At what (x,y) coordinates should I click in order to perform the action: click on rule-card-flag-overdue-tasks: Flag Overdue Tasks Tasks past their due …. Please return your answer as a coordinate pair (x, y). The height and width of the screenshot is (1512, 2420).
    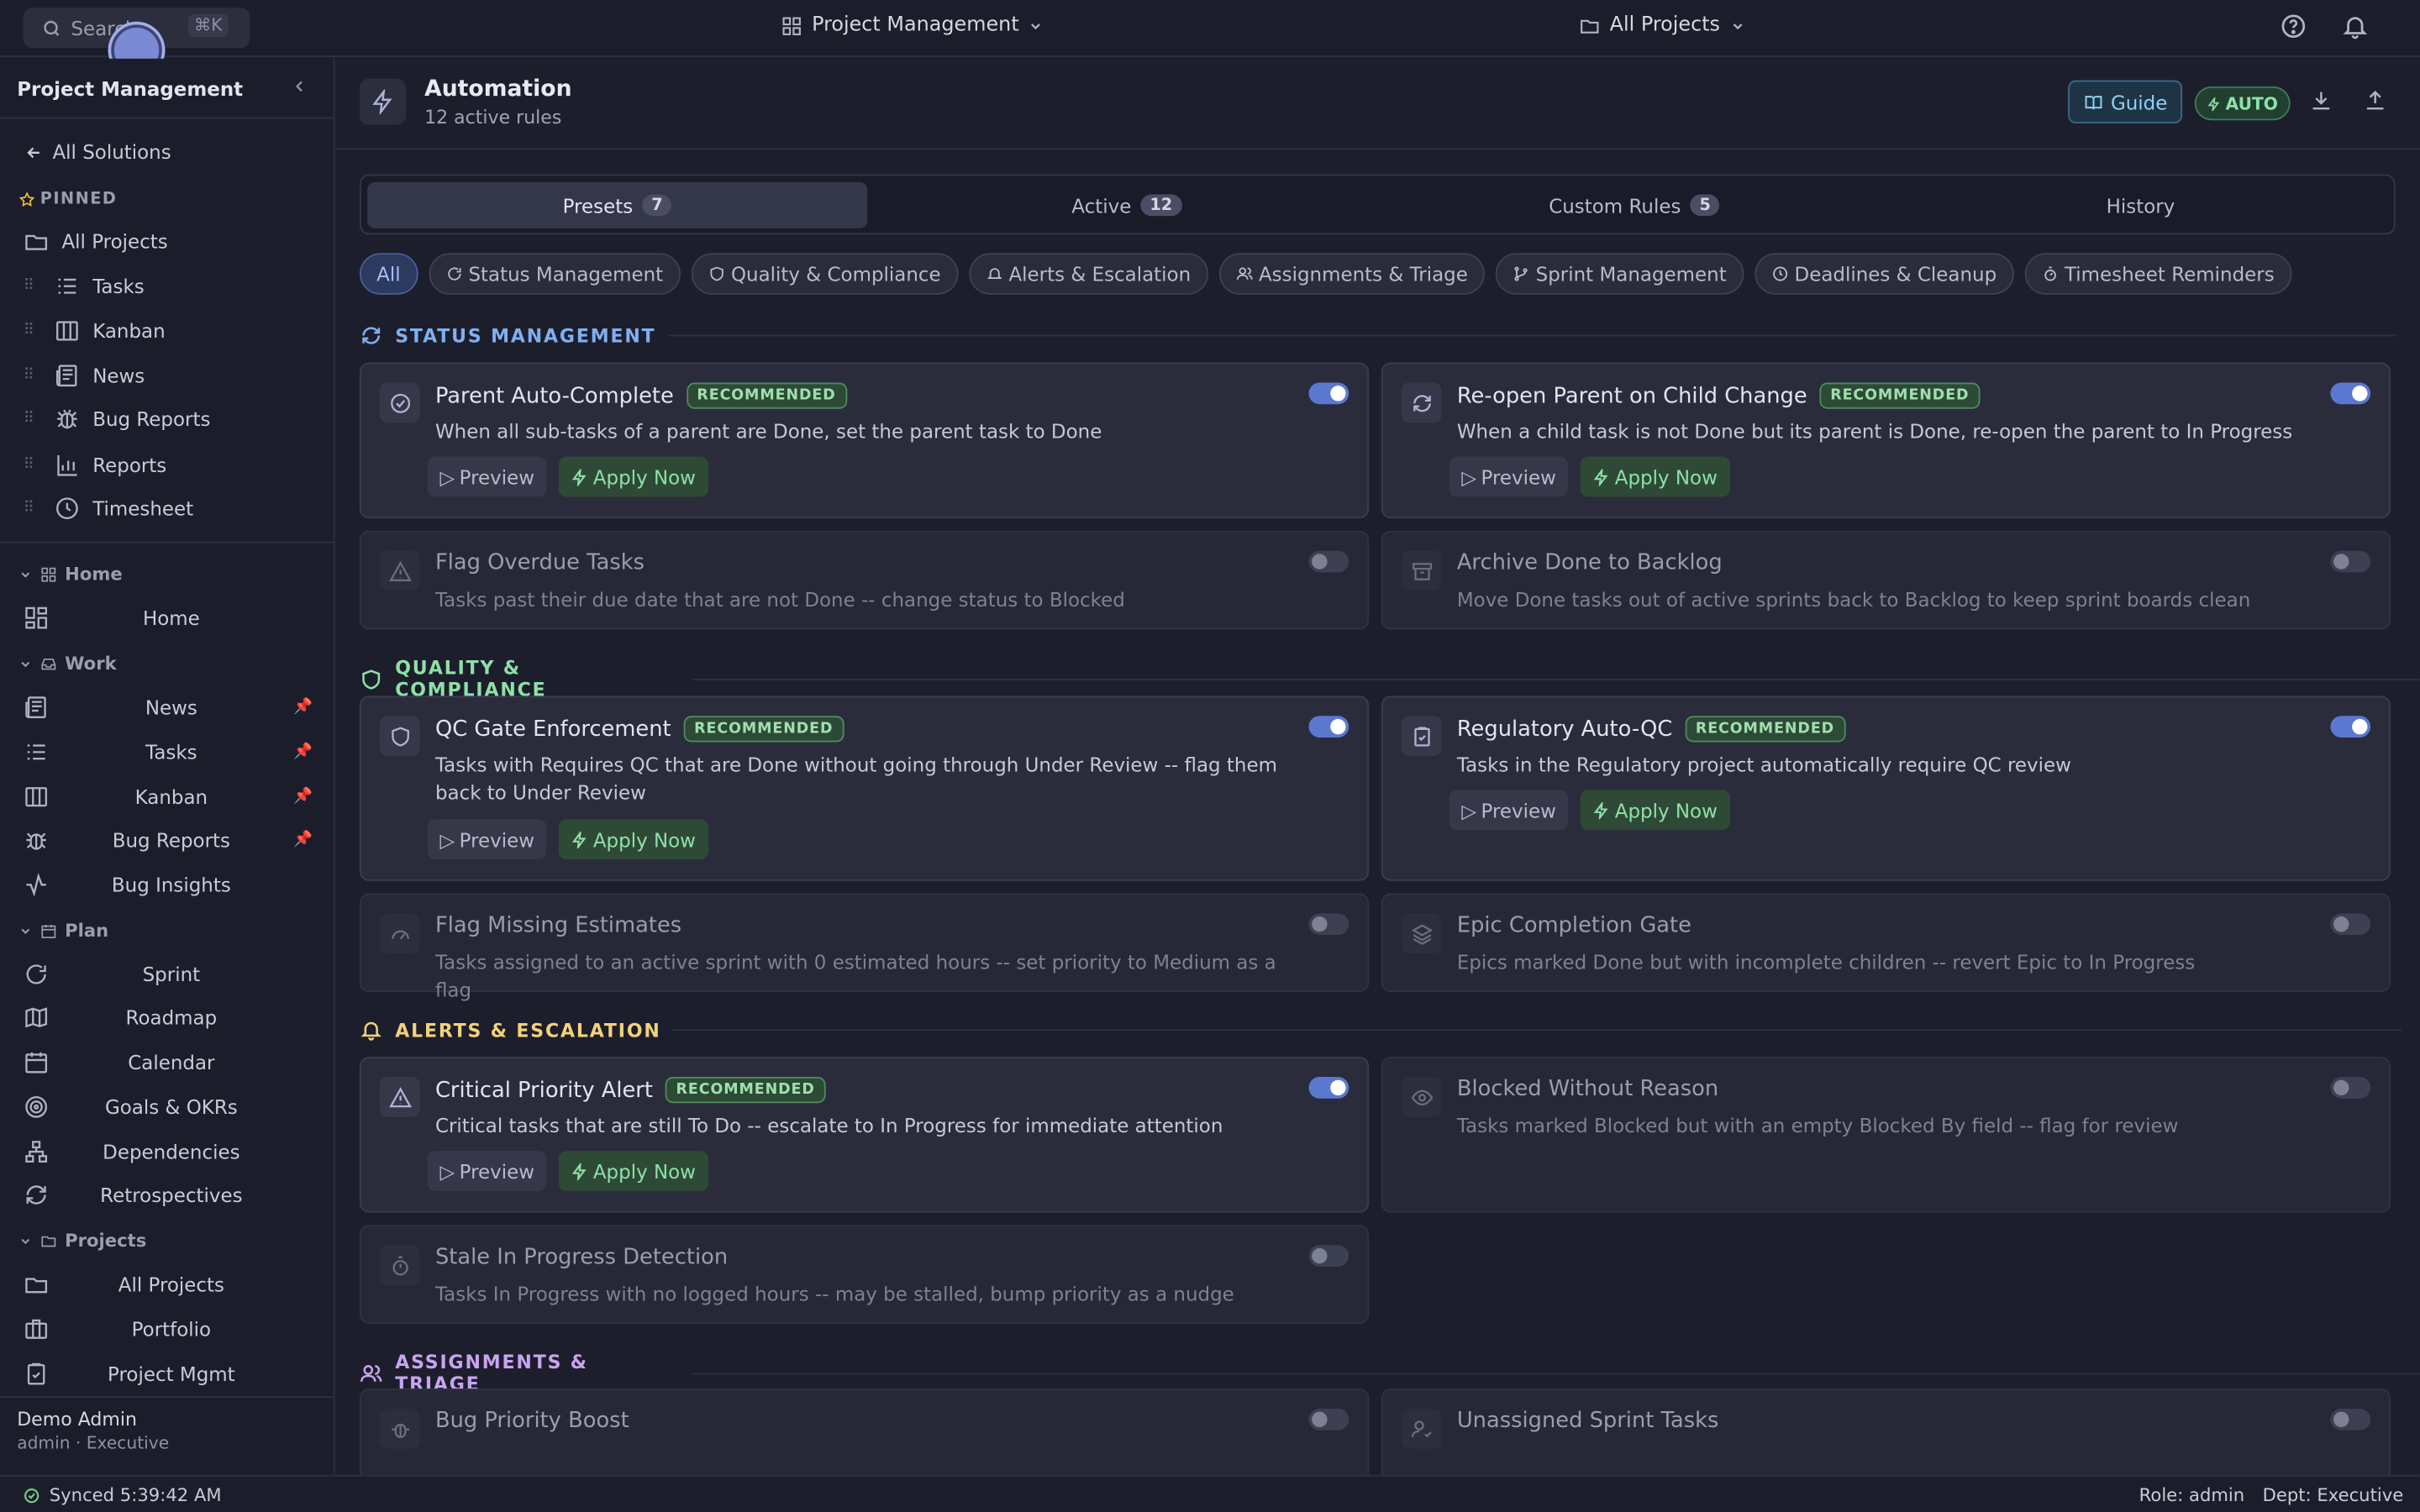
    Looking at the image, I should click on (865, 580).